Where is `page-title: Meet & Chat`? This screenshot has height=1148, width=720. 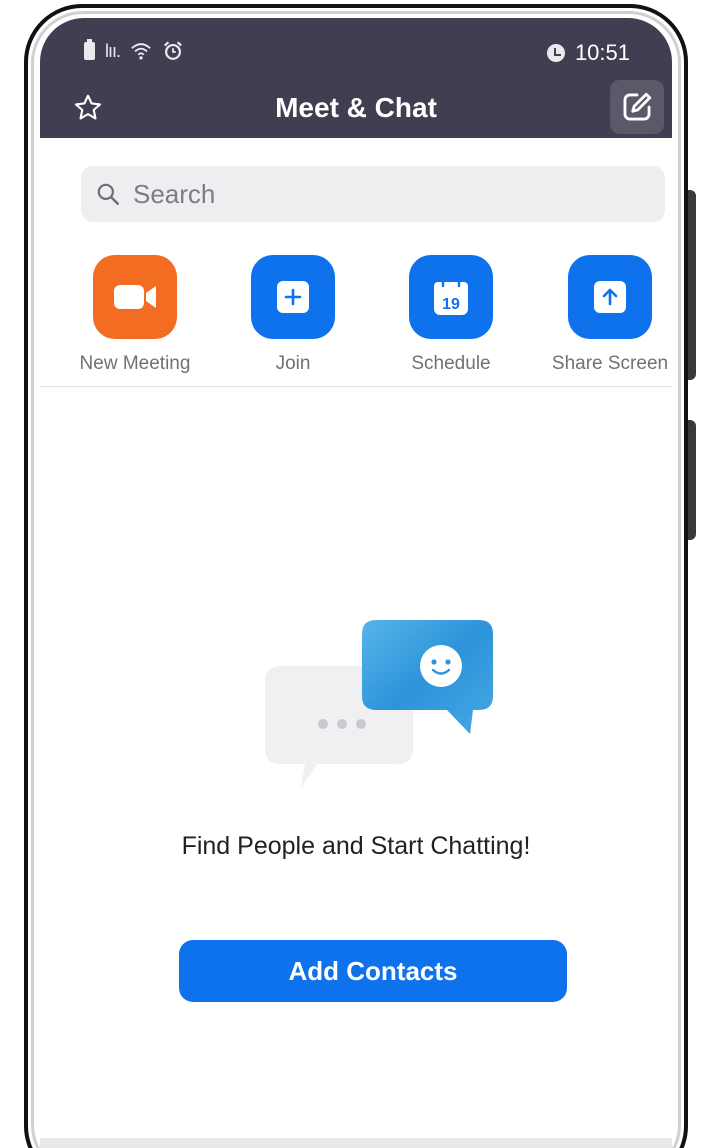 page-title: Meet & Chat is located at coordinates (356, 107).